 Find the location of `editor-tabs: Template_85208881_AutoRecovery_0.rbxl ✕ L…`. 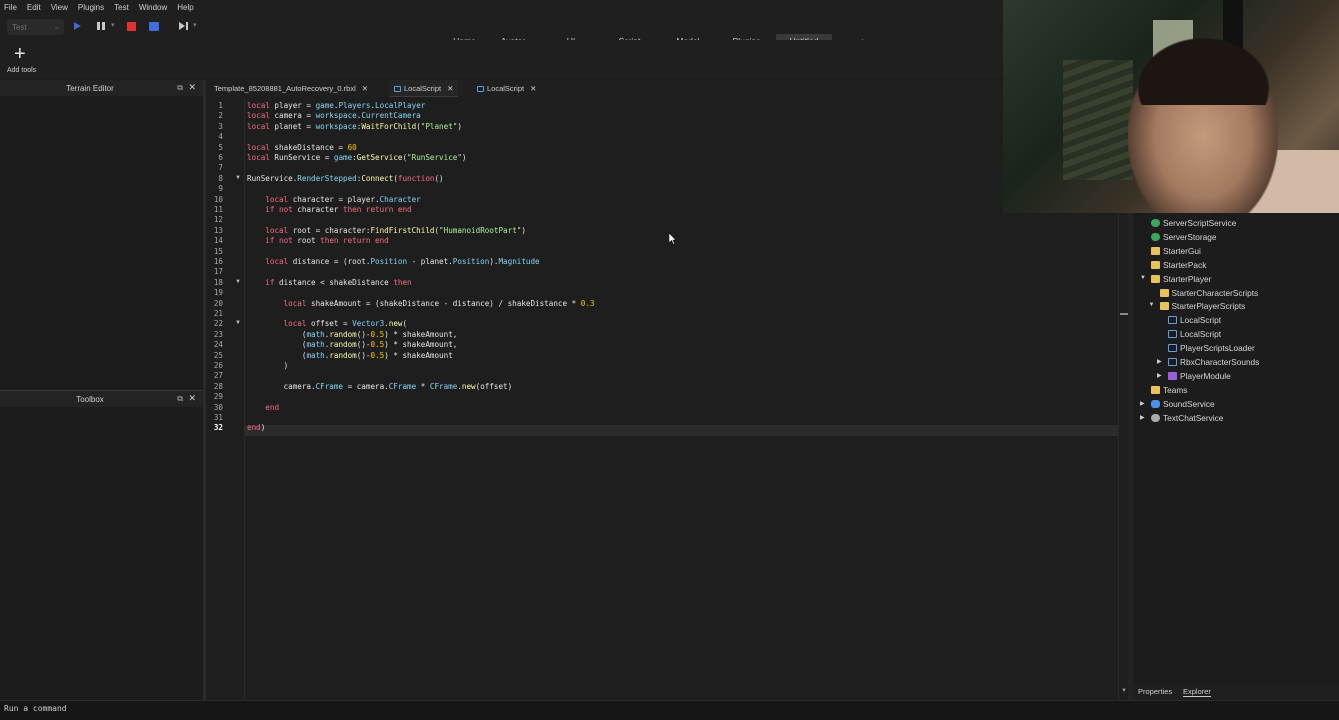

editor-tabs: Template_85208881_AutoRecovery_0.rbxl ✕ L… is located at coordinates (667, 88).